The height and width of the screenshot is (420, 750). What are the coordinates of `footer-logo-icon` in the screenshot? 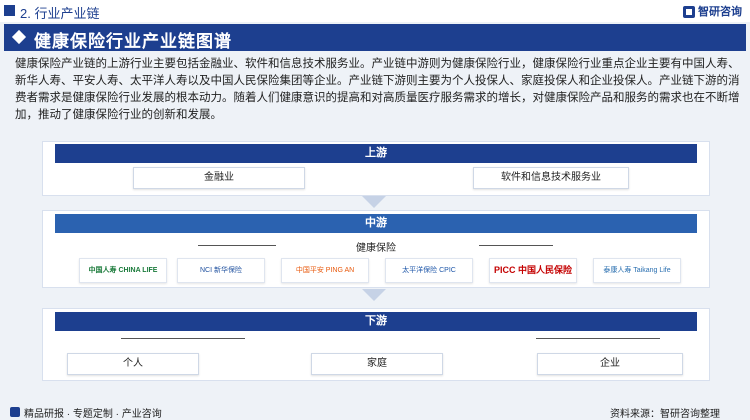 It's located at (15, 412).